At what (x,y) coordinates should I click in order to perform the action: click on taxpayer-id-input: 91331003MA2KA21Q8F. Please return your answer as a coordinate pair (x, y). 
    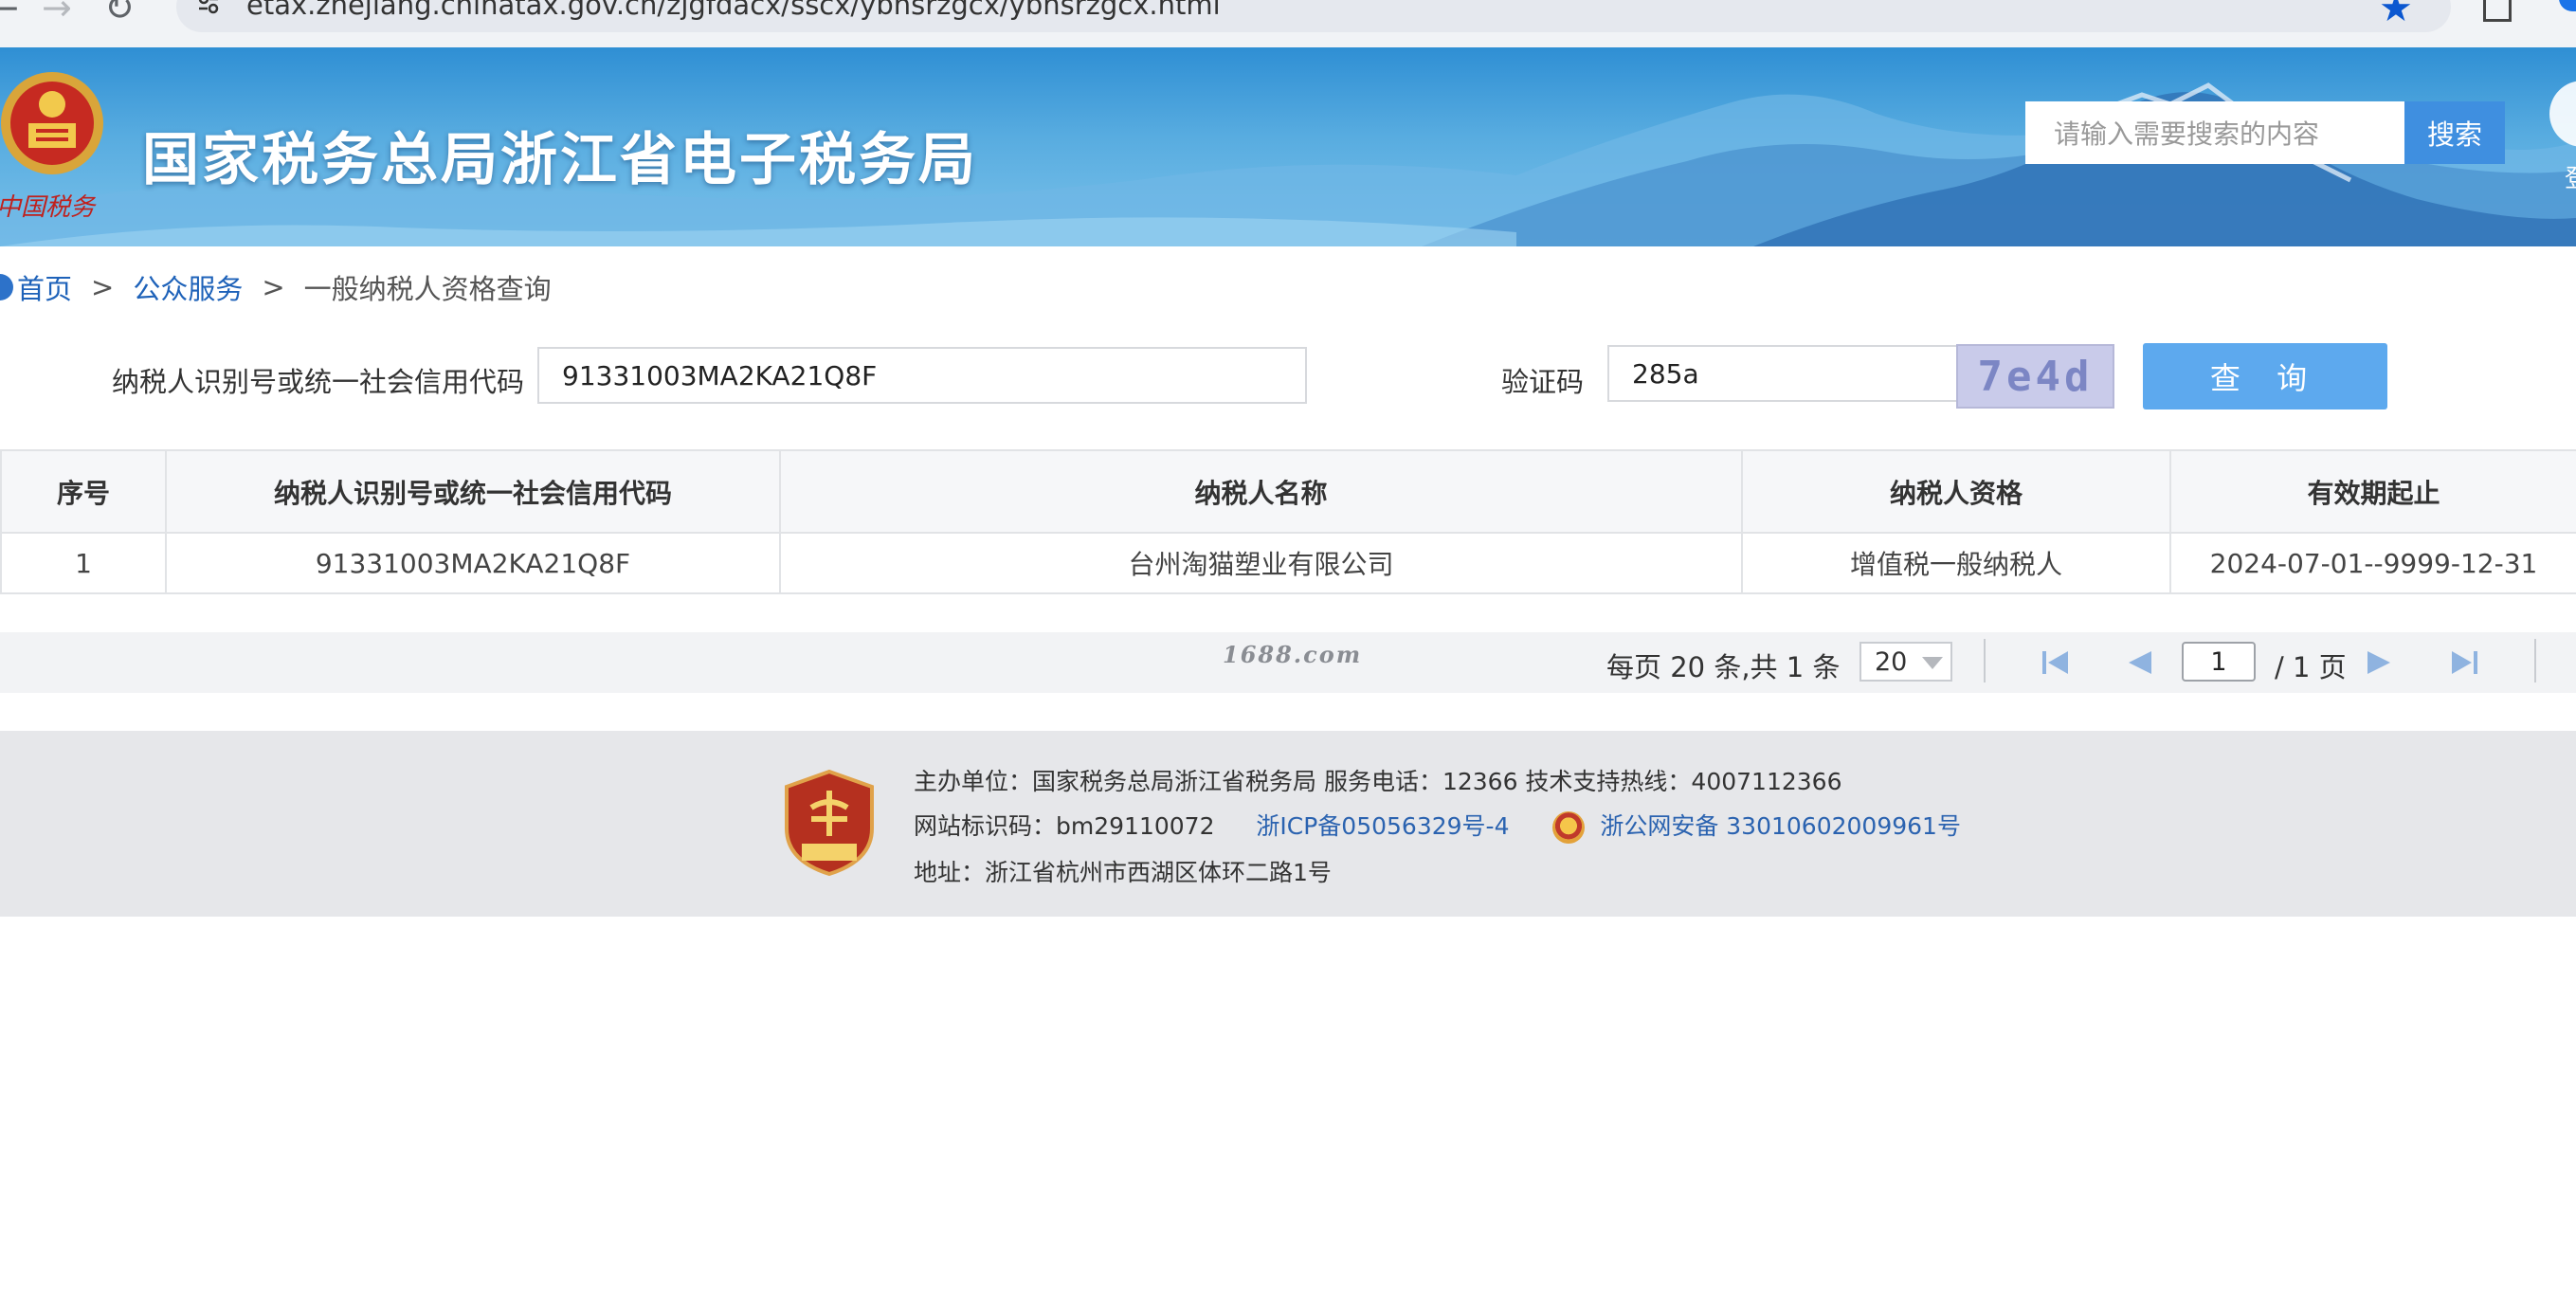
    Looking at the image, I should click on (922, 375).